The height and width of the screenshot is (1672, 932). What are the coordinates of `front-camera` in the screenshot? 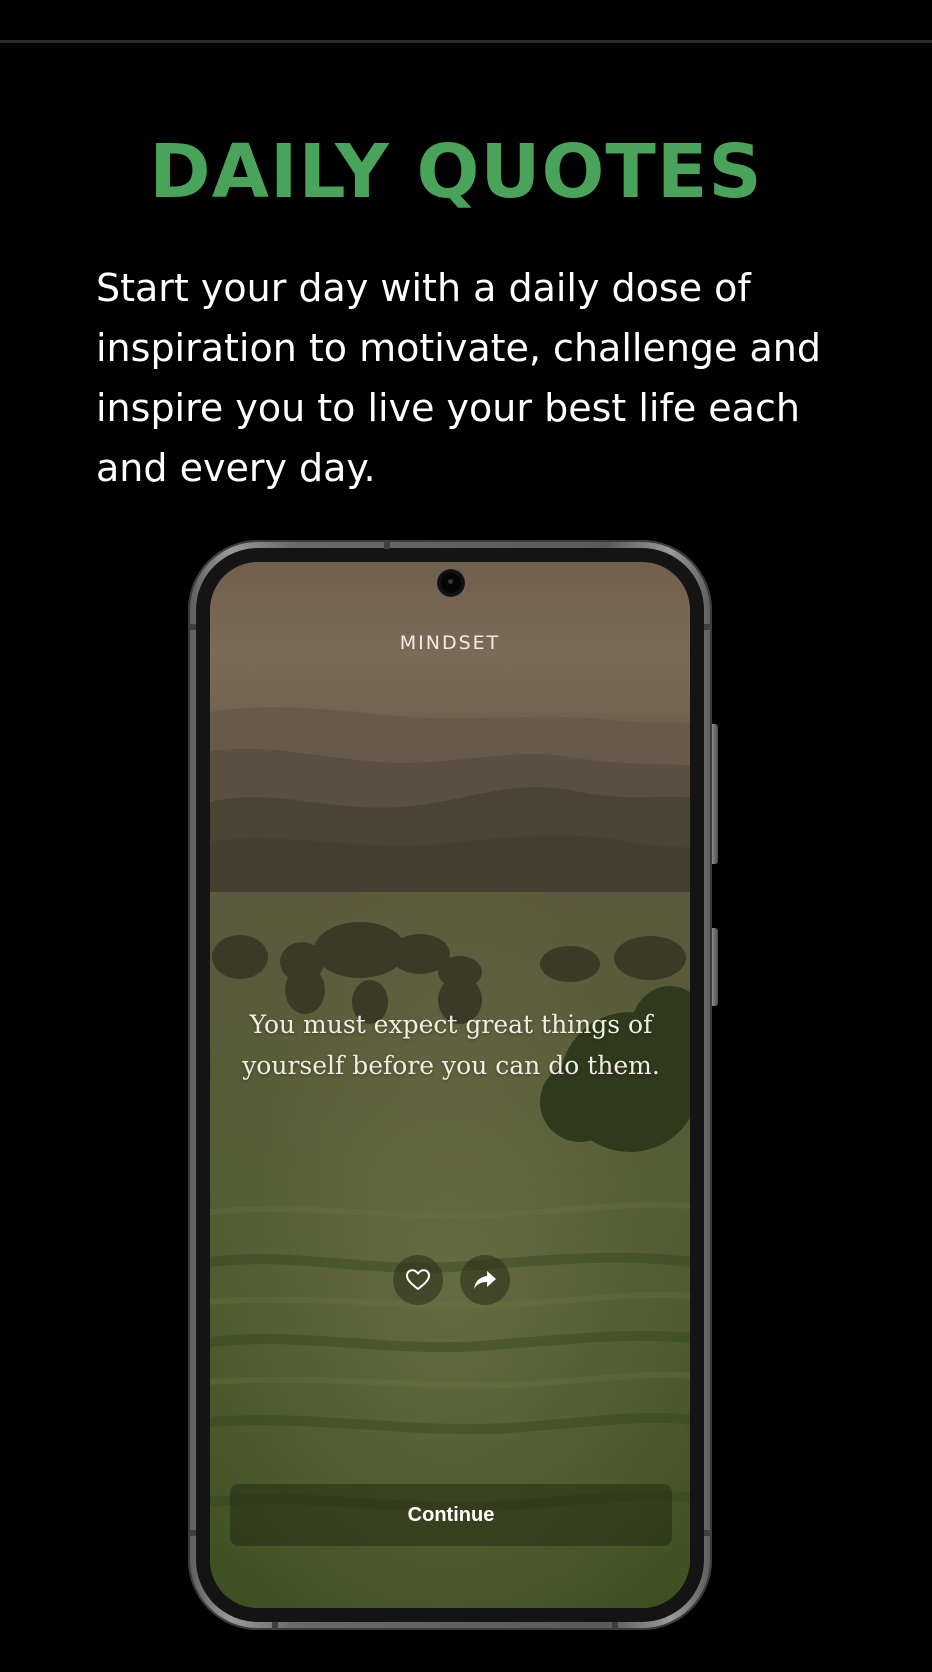 It's located at (451, 583).